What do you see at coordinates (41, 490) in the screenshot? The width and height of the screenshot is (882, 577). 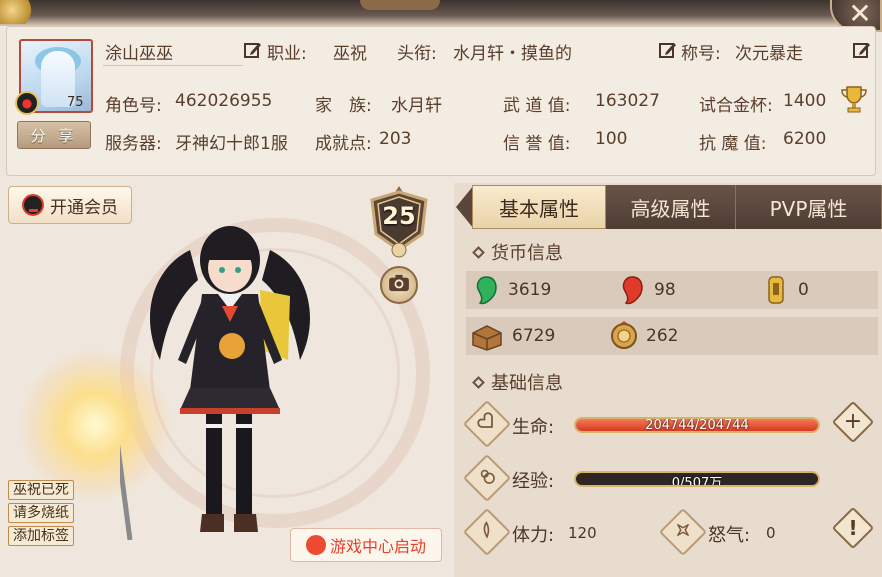 I see `tag-button: 巫祝已死` at bounding box center [41, 490].